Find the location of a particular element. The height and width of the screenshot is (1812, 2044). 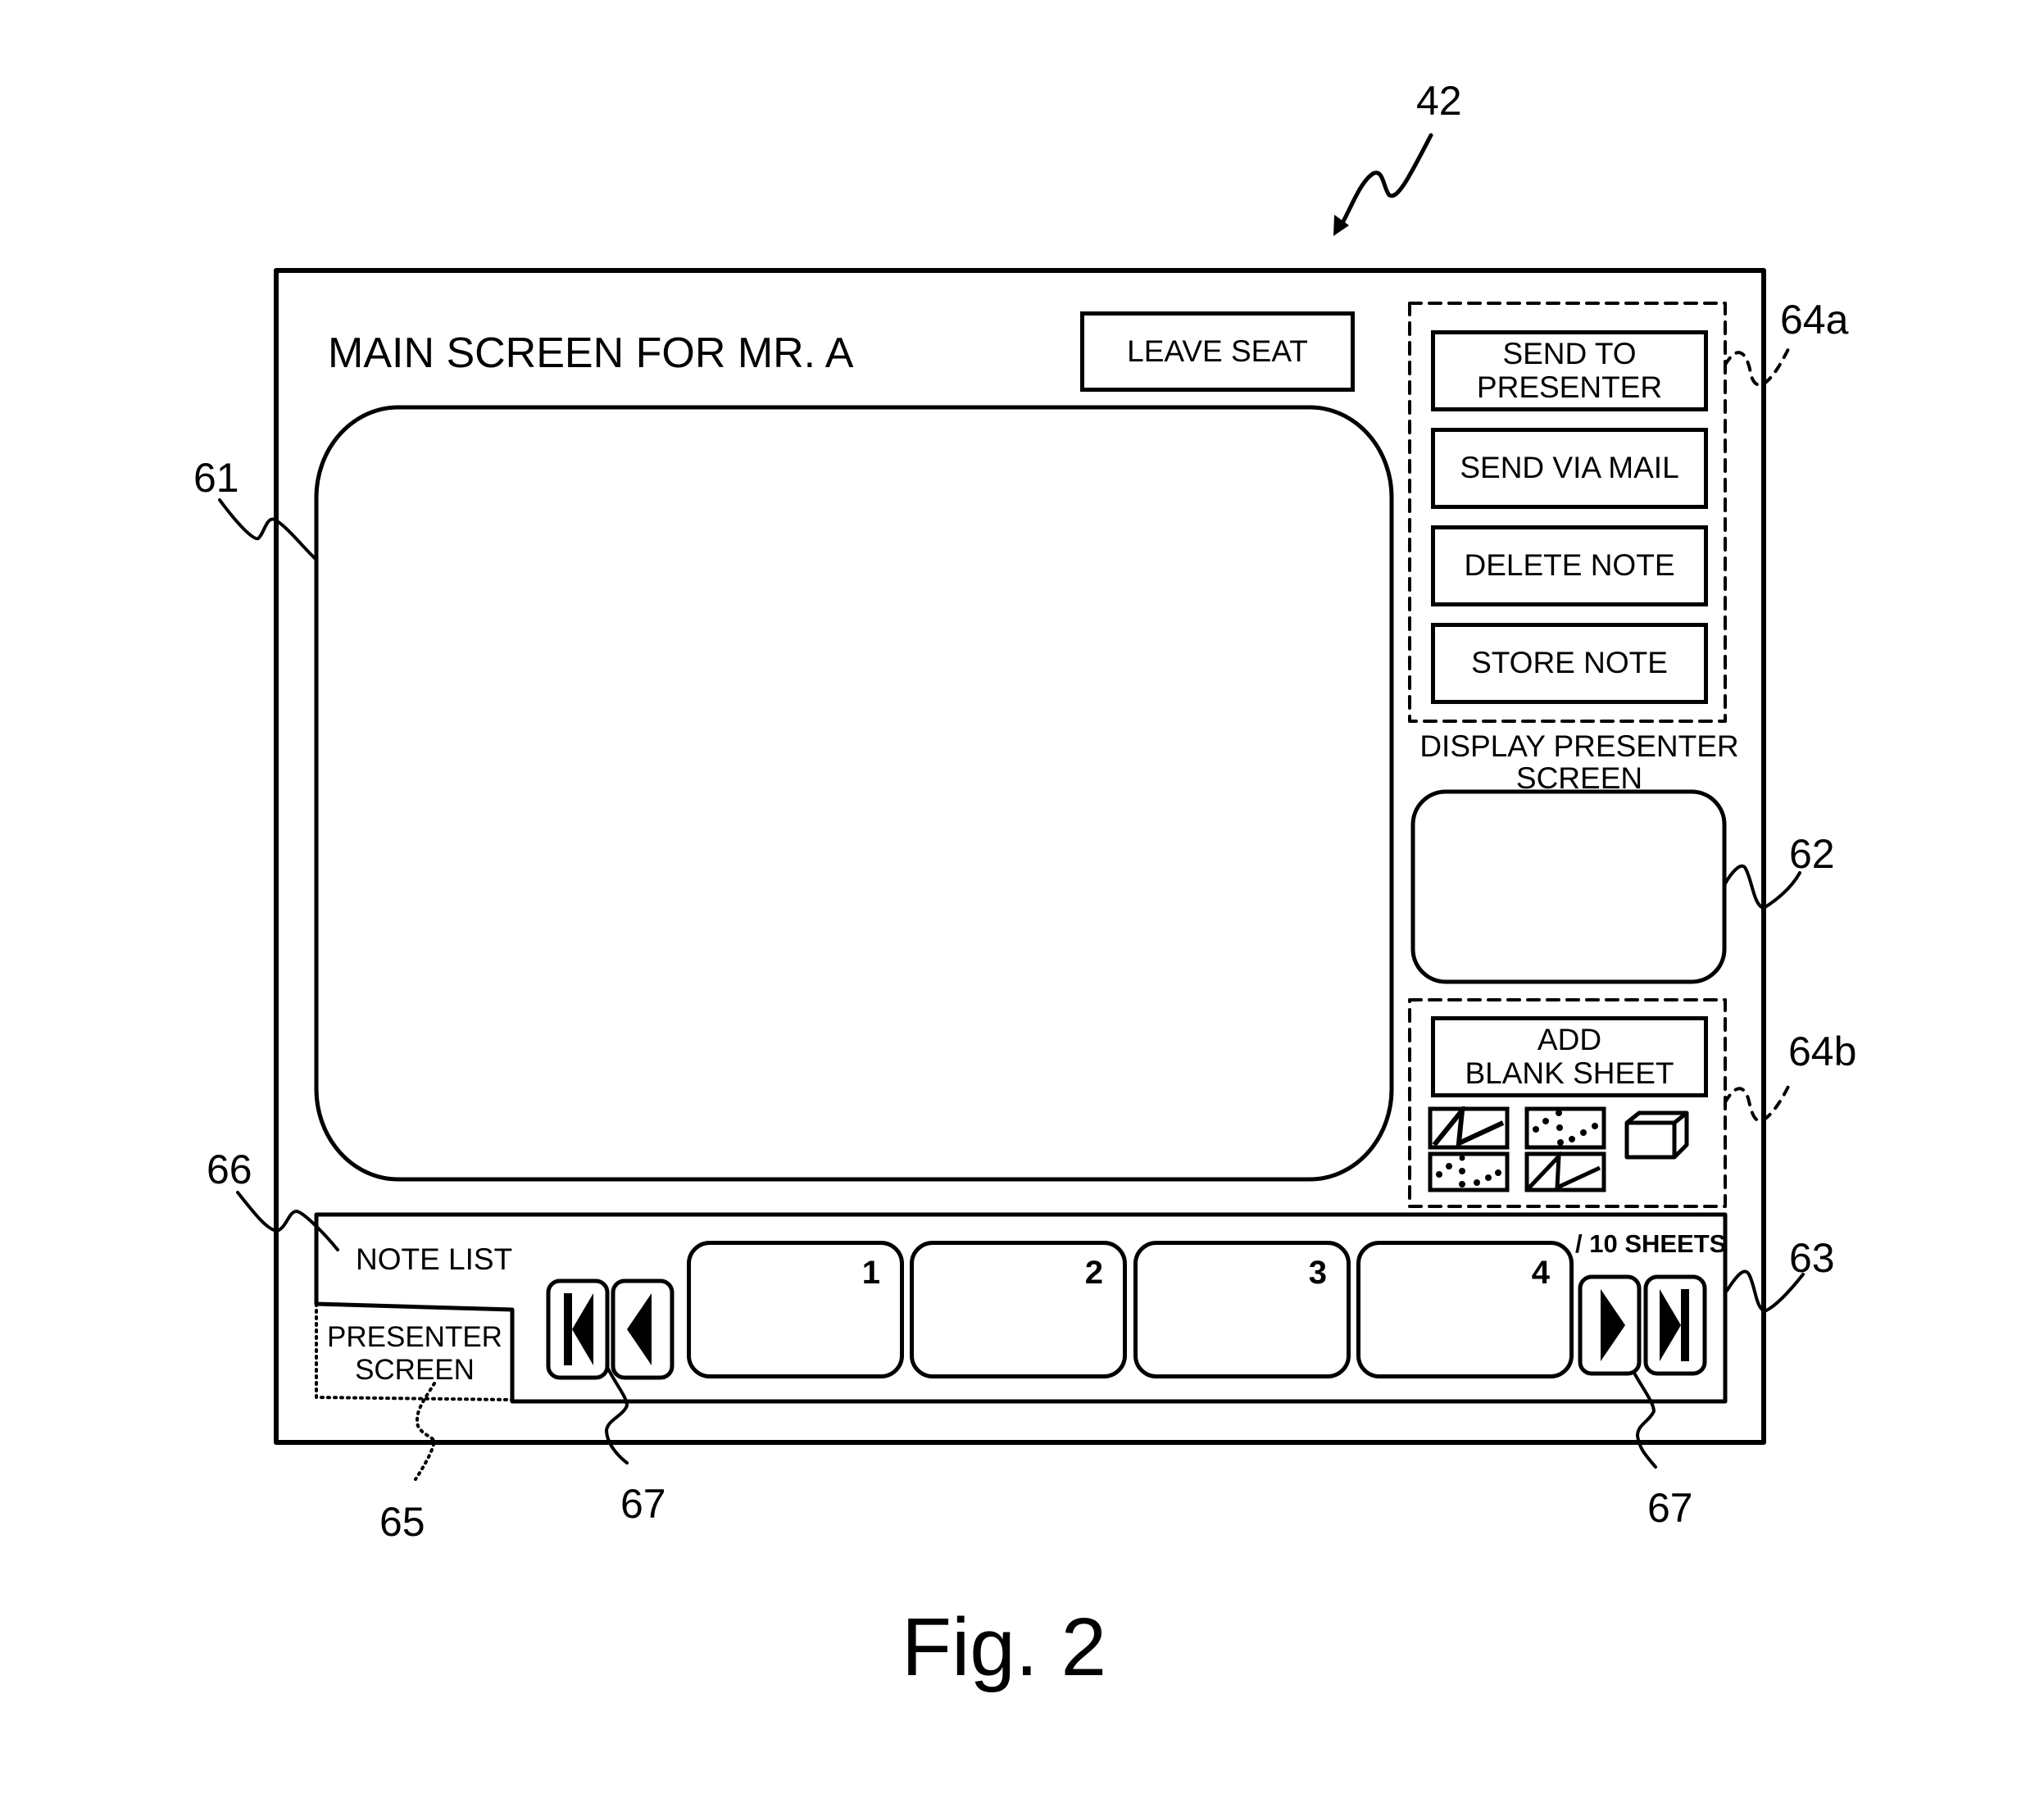

ref-67-left: 67 is located at coordinates (643, 1504).